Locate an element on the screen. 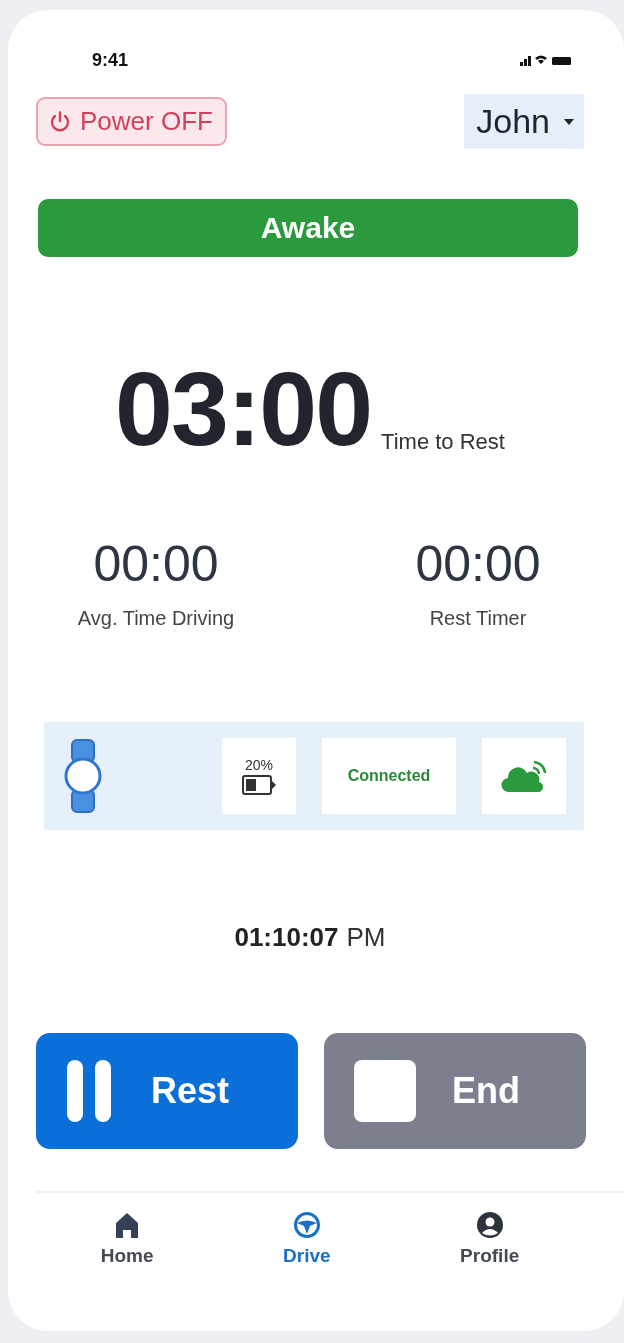 The width and height of the screenshot is (624, 1343). pause-icon is located at coordinates (89, 1091).